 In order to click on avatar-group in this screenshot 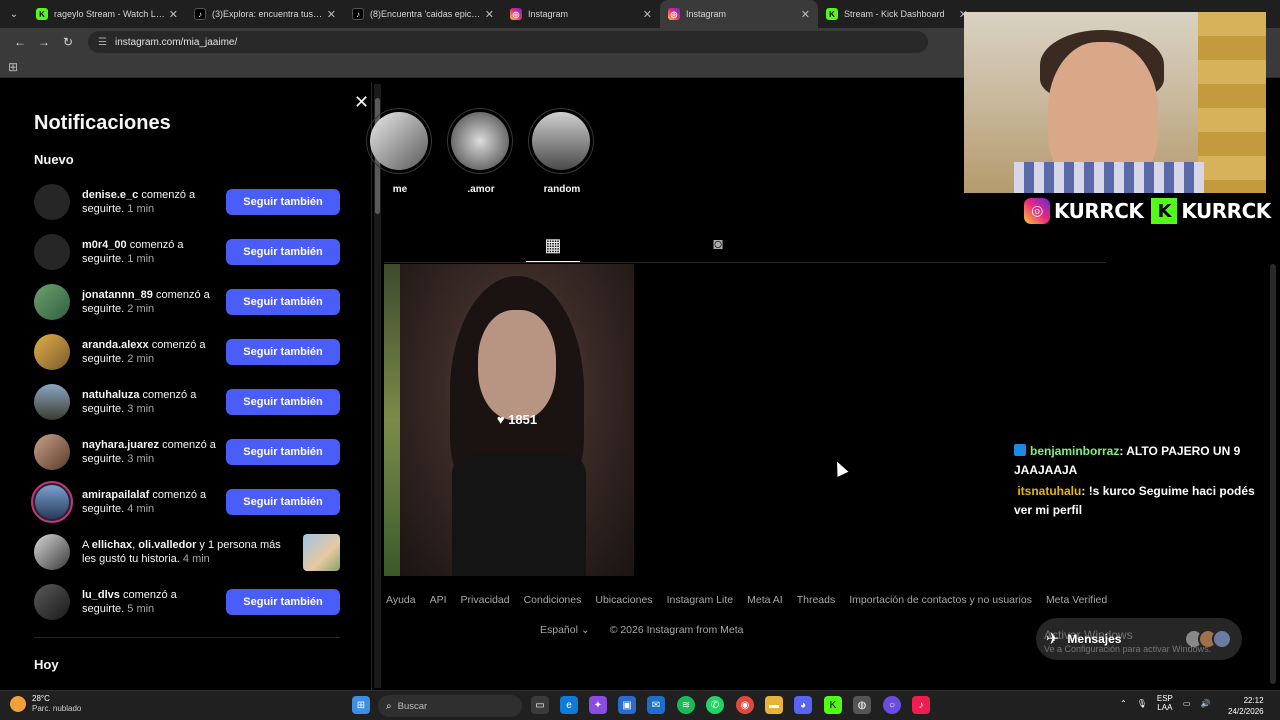, I will do `click(52, 552)`.